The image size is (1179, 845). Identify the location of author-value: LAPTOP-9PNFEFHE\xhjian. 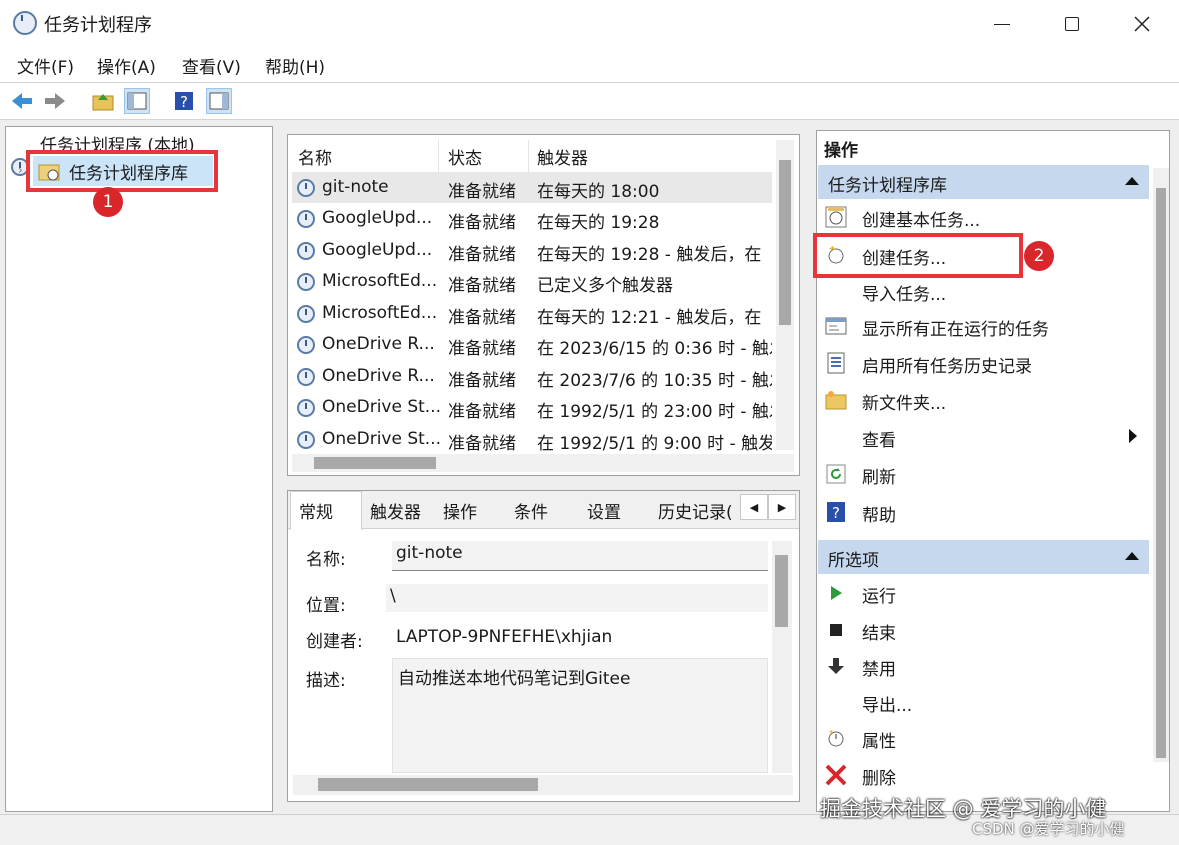
(504, 637).